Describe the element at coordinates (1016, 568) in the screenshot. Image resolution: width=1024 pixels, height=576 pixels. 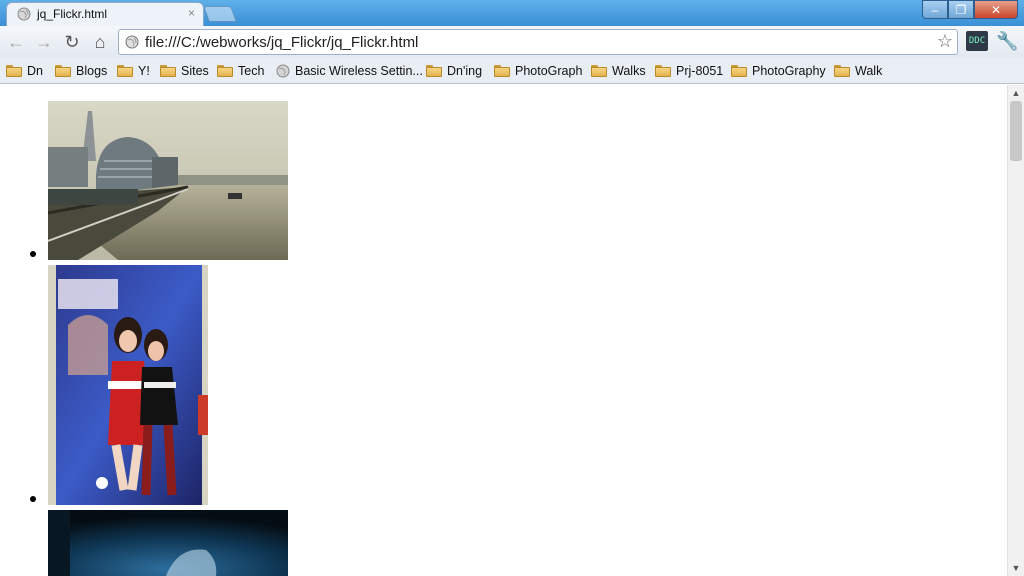
I see `scroll-down-icon: ▼` at that location.